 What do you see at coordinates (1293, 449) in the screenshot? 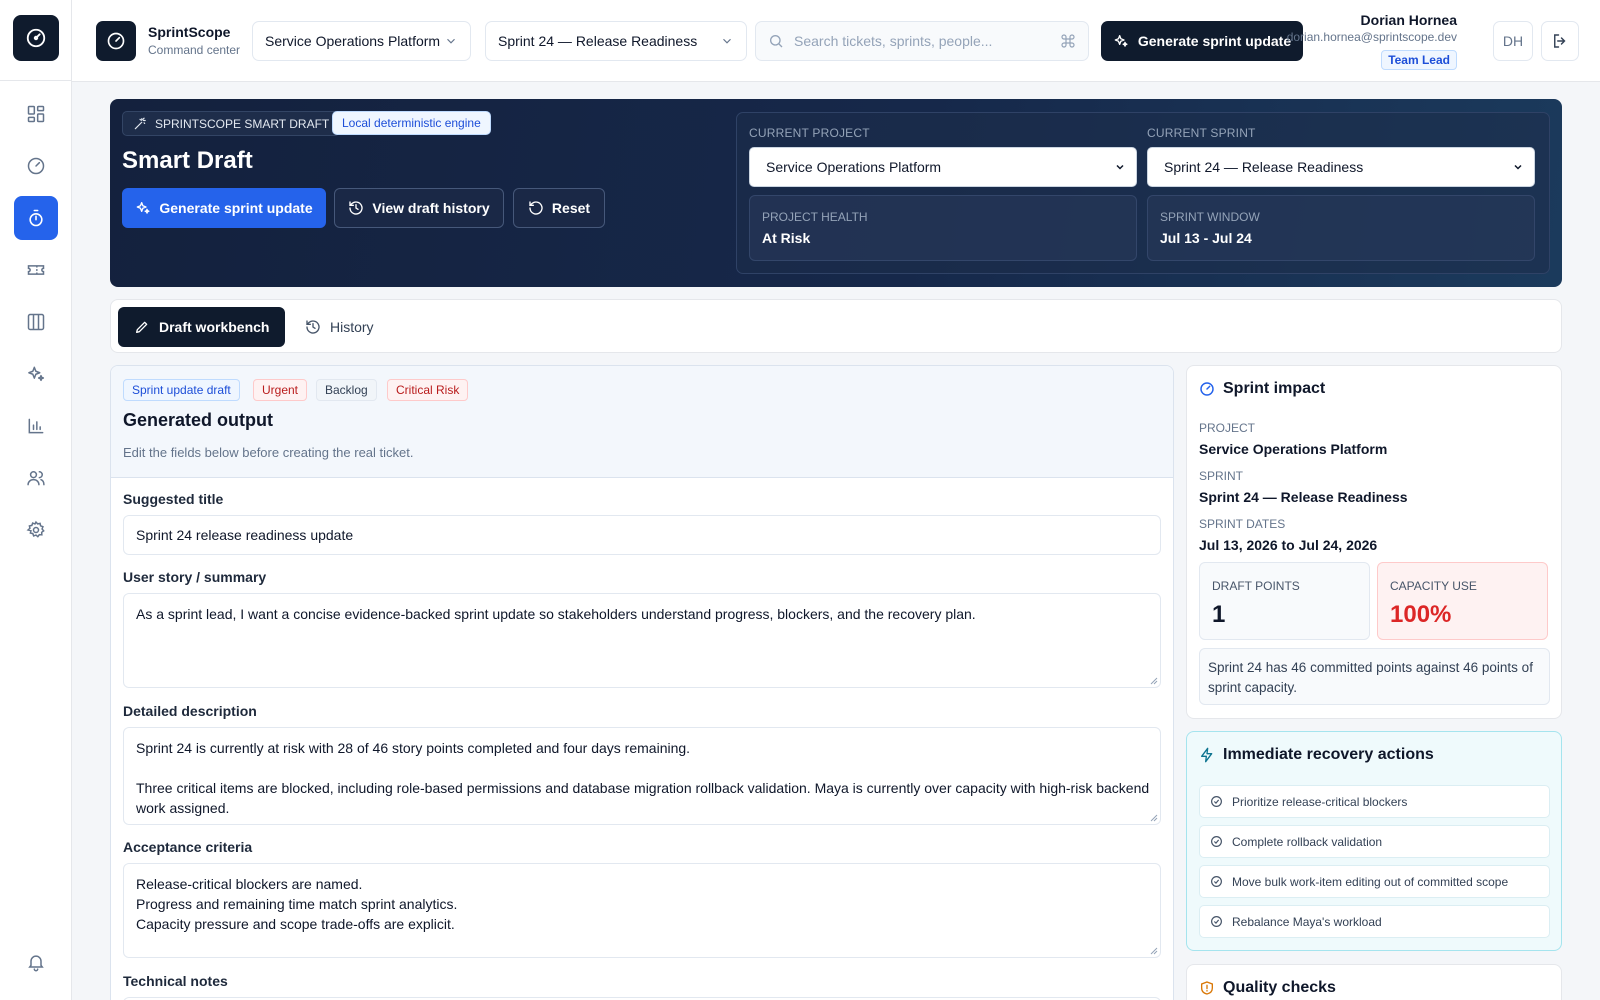
I see `impact-project-value: Service Operations Platform` at bounding box center [1293, 449].